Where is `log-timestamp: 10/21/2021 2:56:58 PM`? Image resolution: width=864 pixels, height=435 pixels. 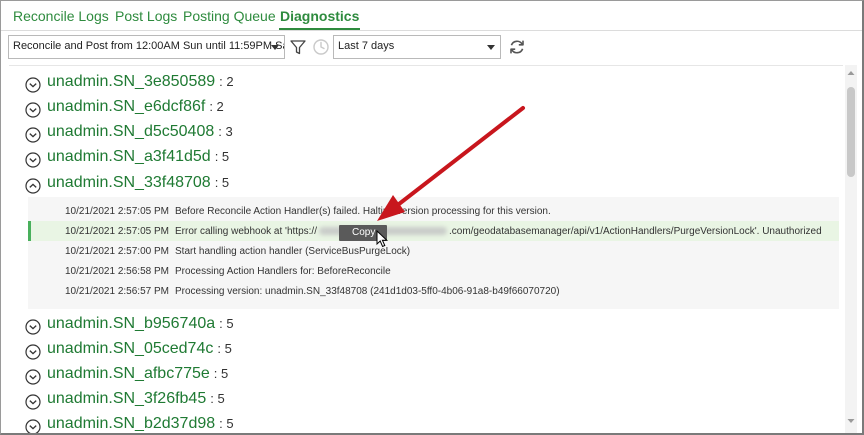 log-timestamp: 10/21/2021 2:56:58 PM is located at coordinates (117, 271).